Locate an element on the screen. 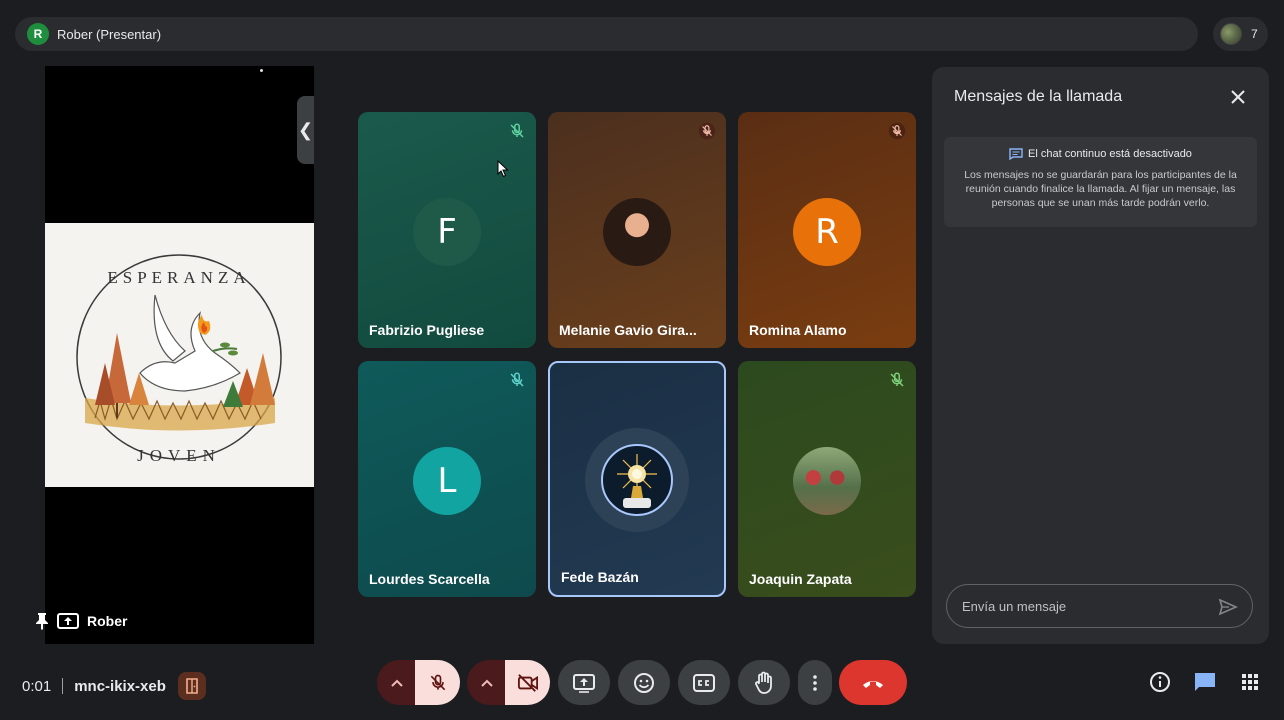  chat-bubble-icon is located at coordinates (1016, 154).